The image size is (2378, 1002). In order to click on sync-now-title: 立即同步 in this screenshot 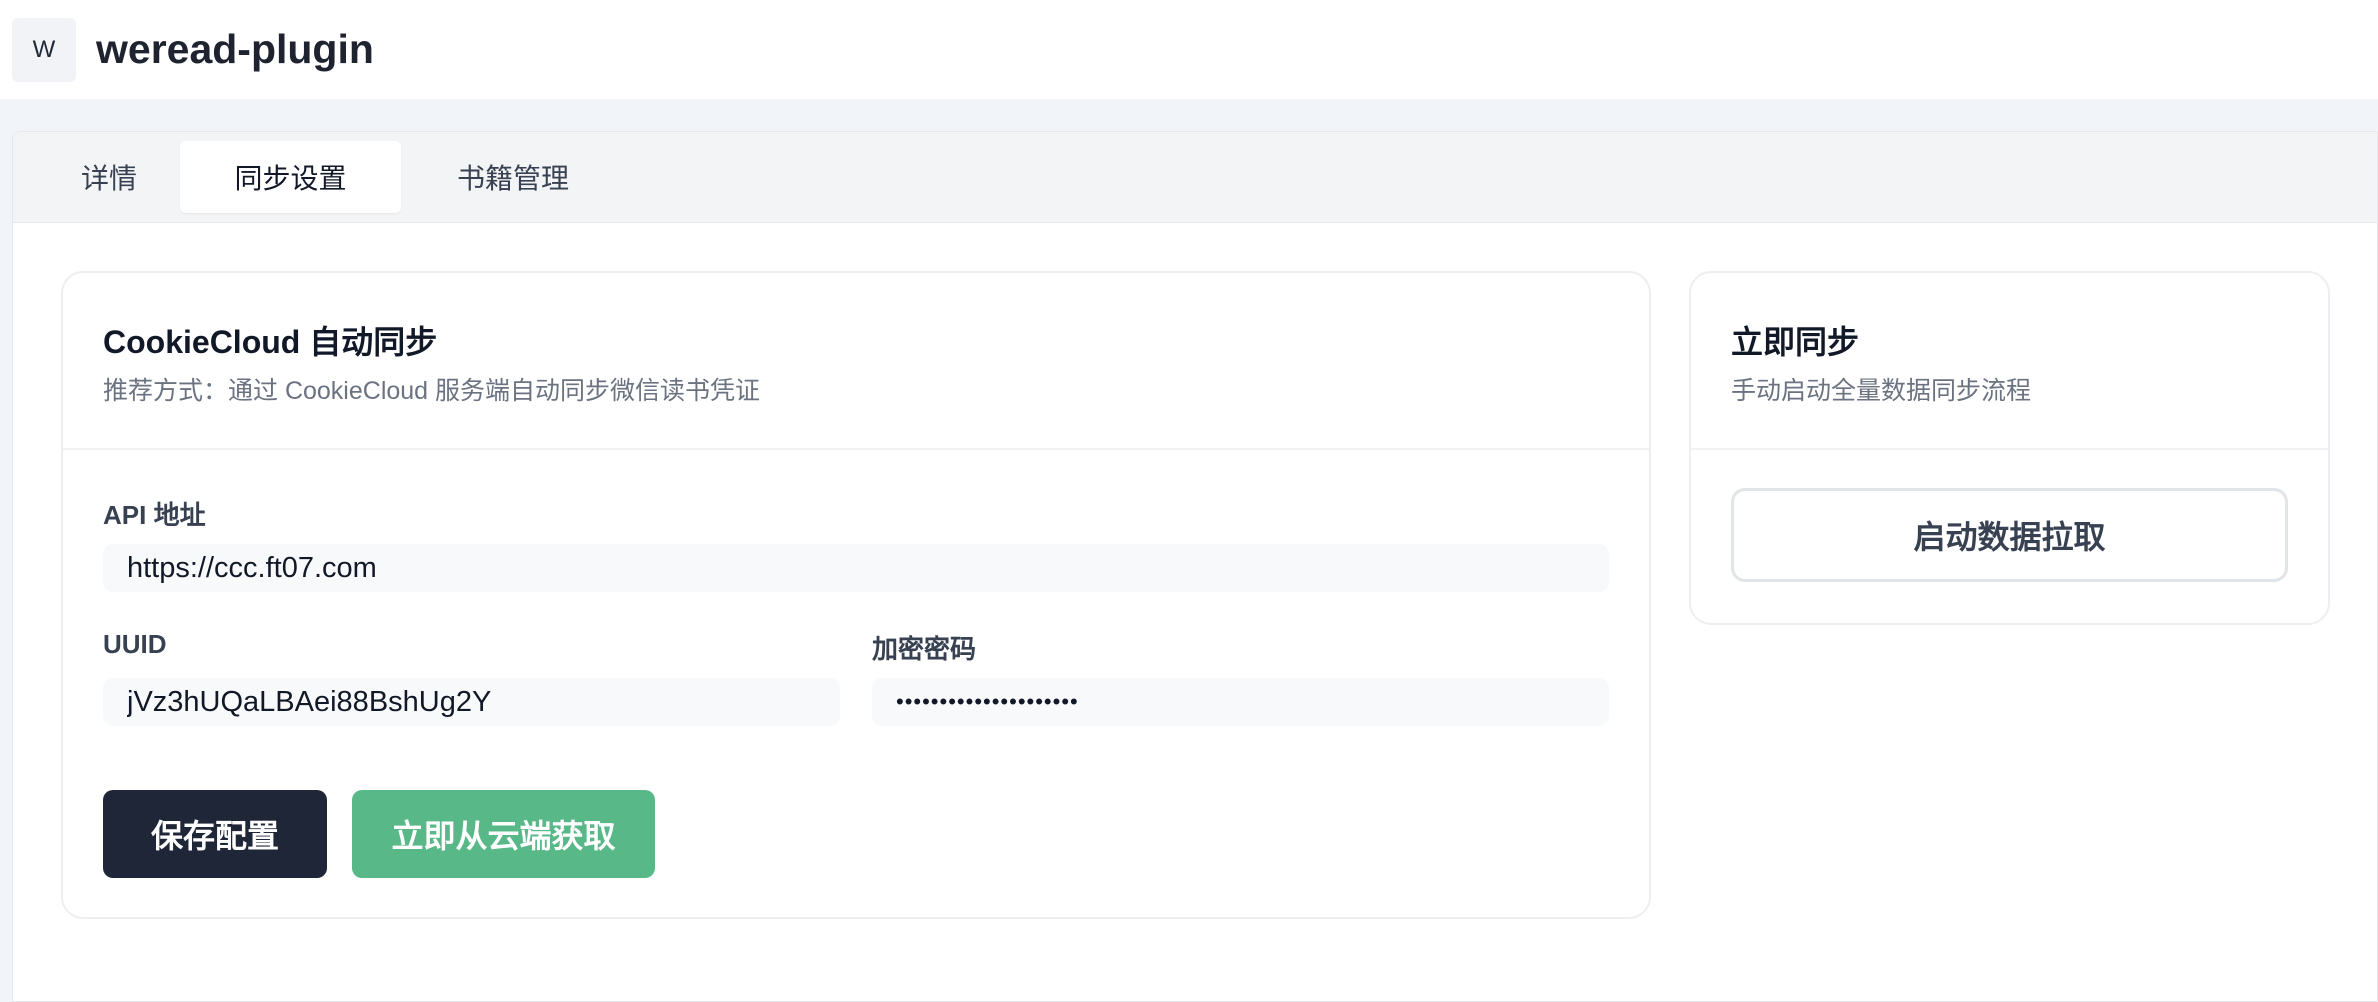, I will do `click(1795, 342)`.